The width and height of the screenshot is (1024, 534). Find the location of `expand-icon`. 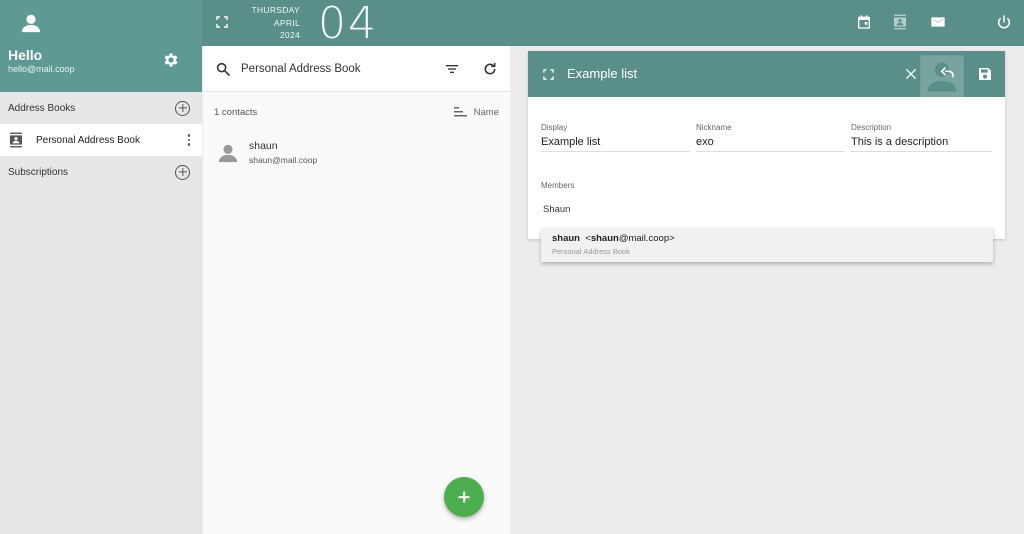

expand-icon is located at coordinates (548, 74).